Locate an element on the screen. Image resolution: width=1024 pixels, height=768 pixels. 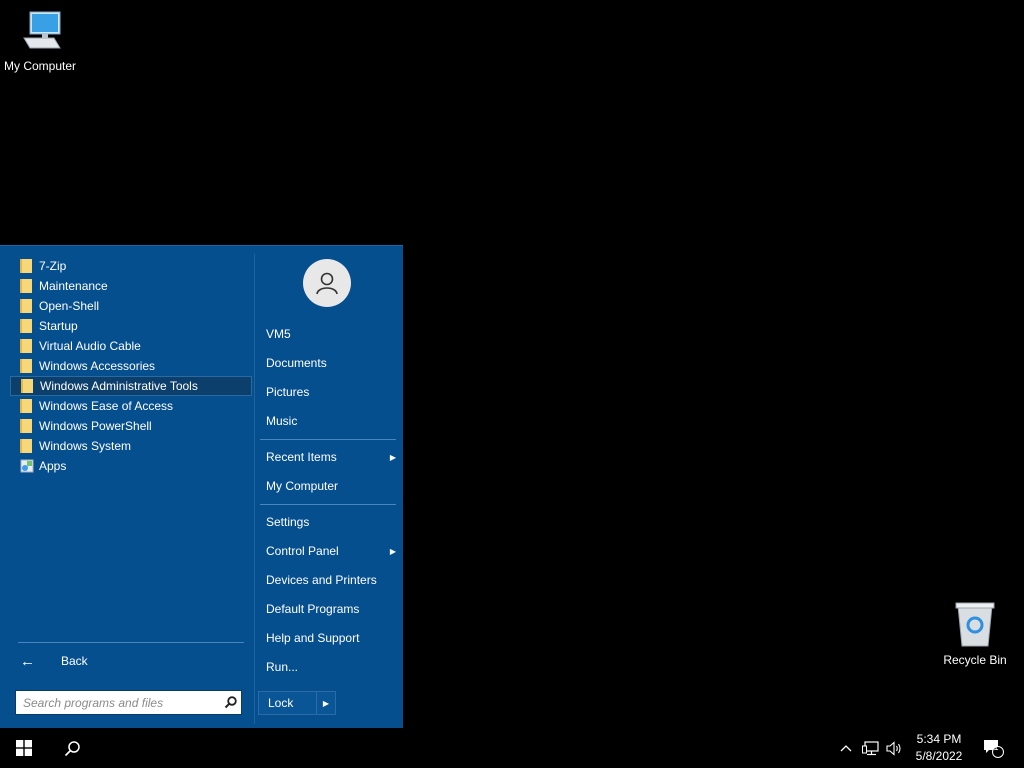
menu-item-label: Control Panel is located at coordinates (302, 551).